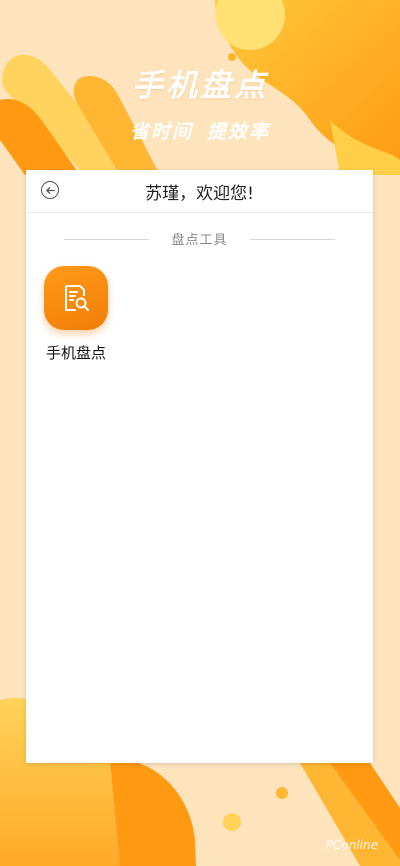  I want to click on hero-title: 手机盘点, so click(200, 86).